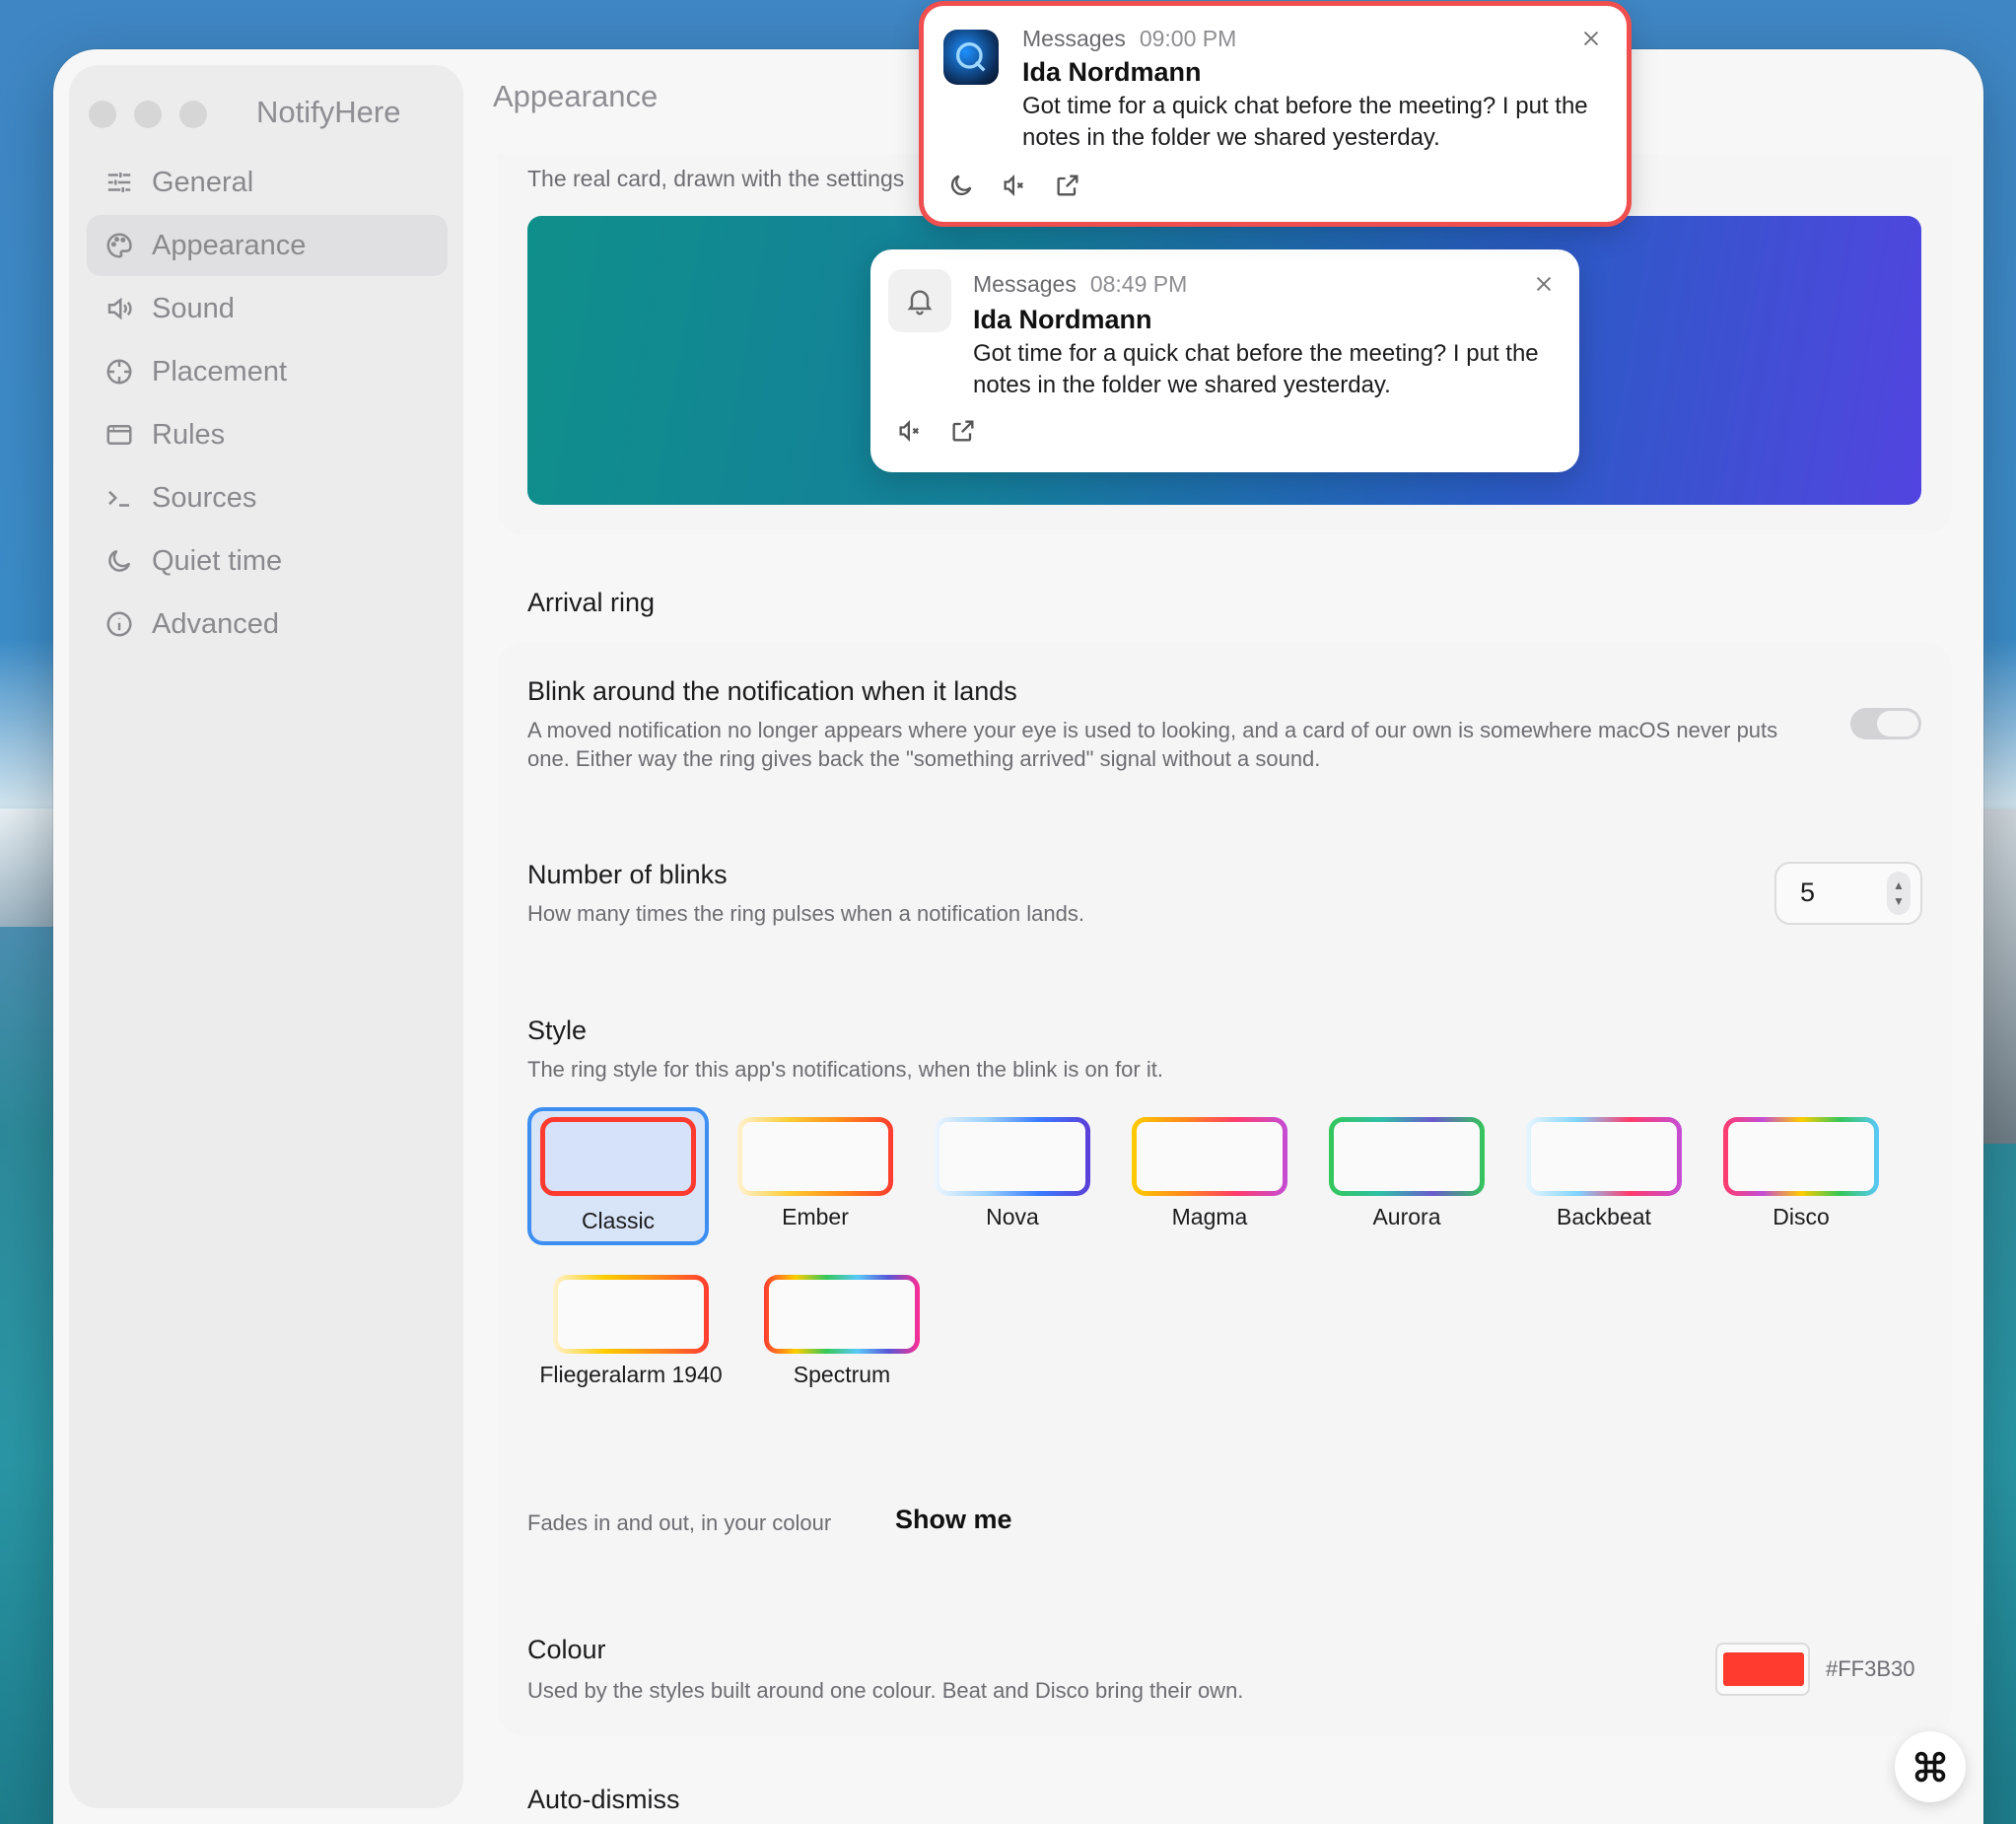 The image size is (2016, 1824). Describe the element at coordinates (716, 178) in the screenshot. I see `preview-caption: The real card, drawn with the settings` at that location.